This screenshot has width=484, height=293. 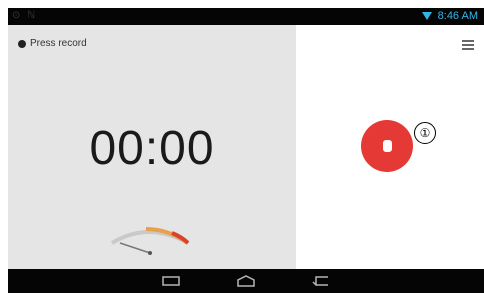 I want to click on gauge-pivot, so click(x=150, y=253).